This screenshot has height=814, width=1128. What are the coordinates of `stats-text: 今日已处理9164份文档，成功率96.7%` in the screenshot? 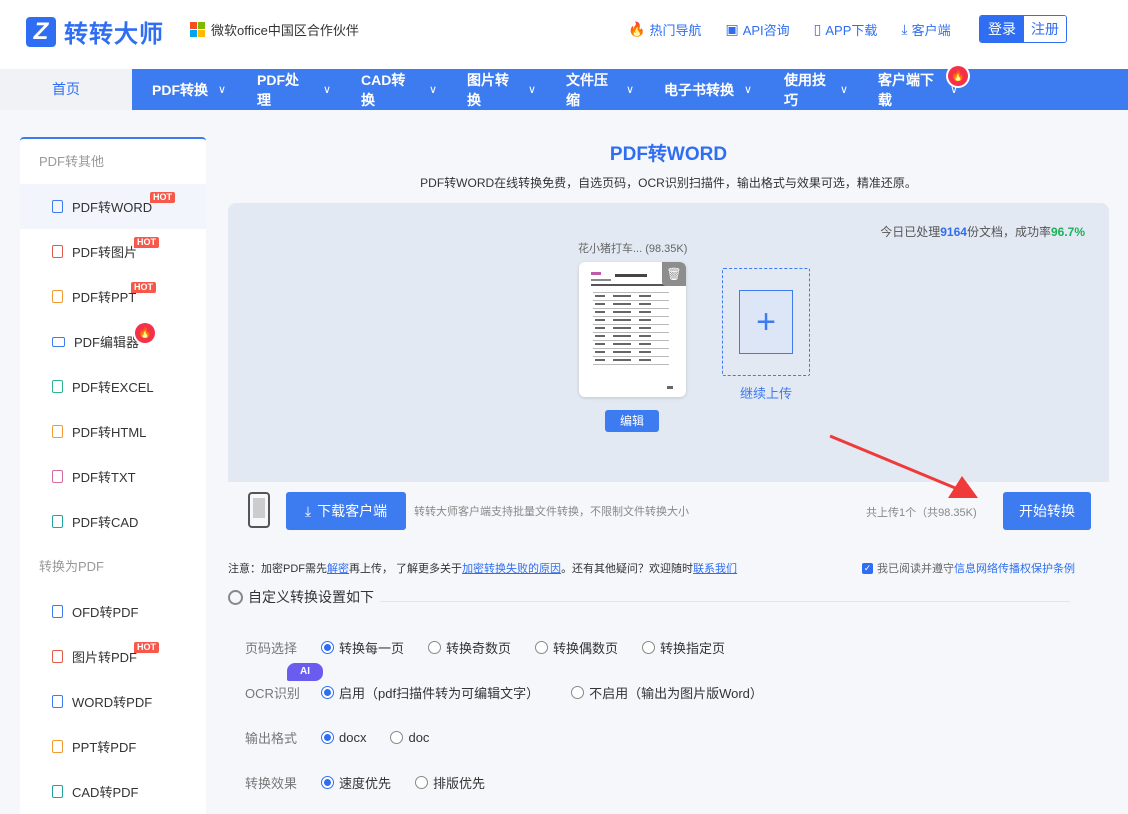 It's located at (982, 231).